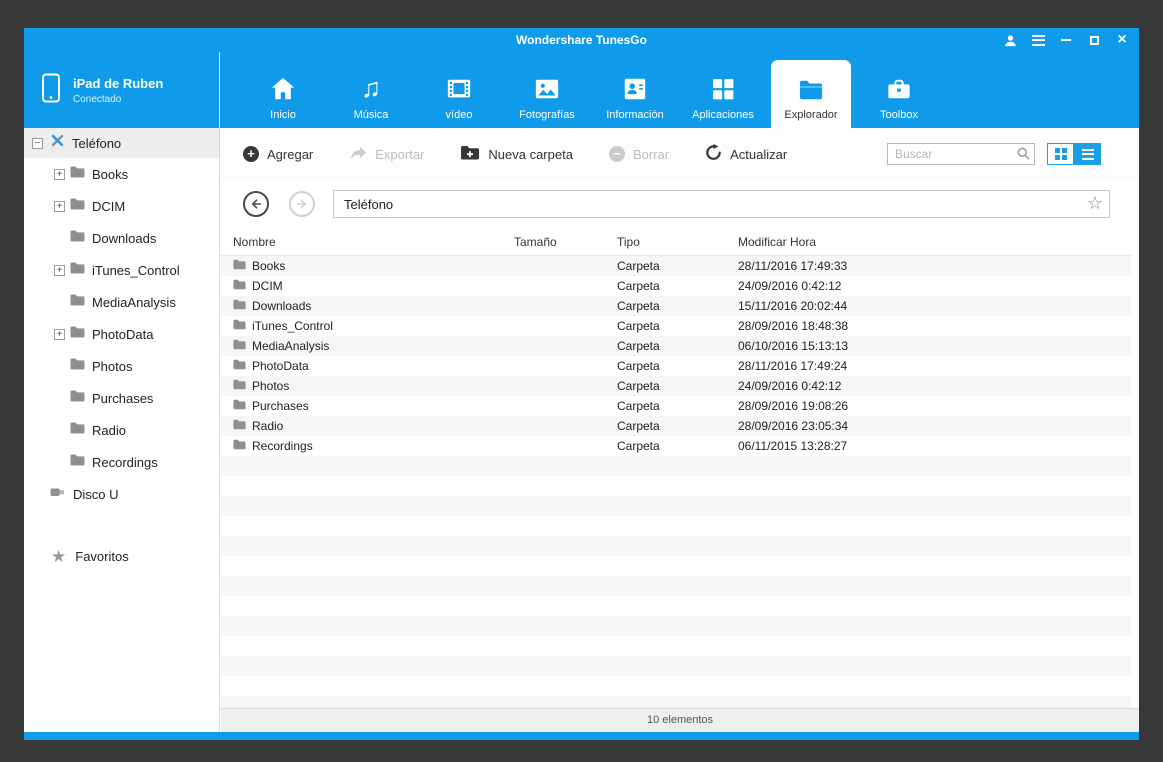  Describe the element at coordinates (676, 406) in the screenshot. I see `table-row: Purchases Carpeta 28/09/2016 19:08:26` at that location.